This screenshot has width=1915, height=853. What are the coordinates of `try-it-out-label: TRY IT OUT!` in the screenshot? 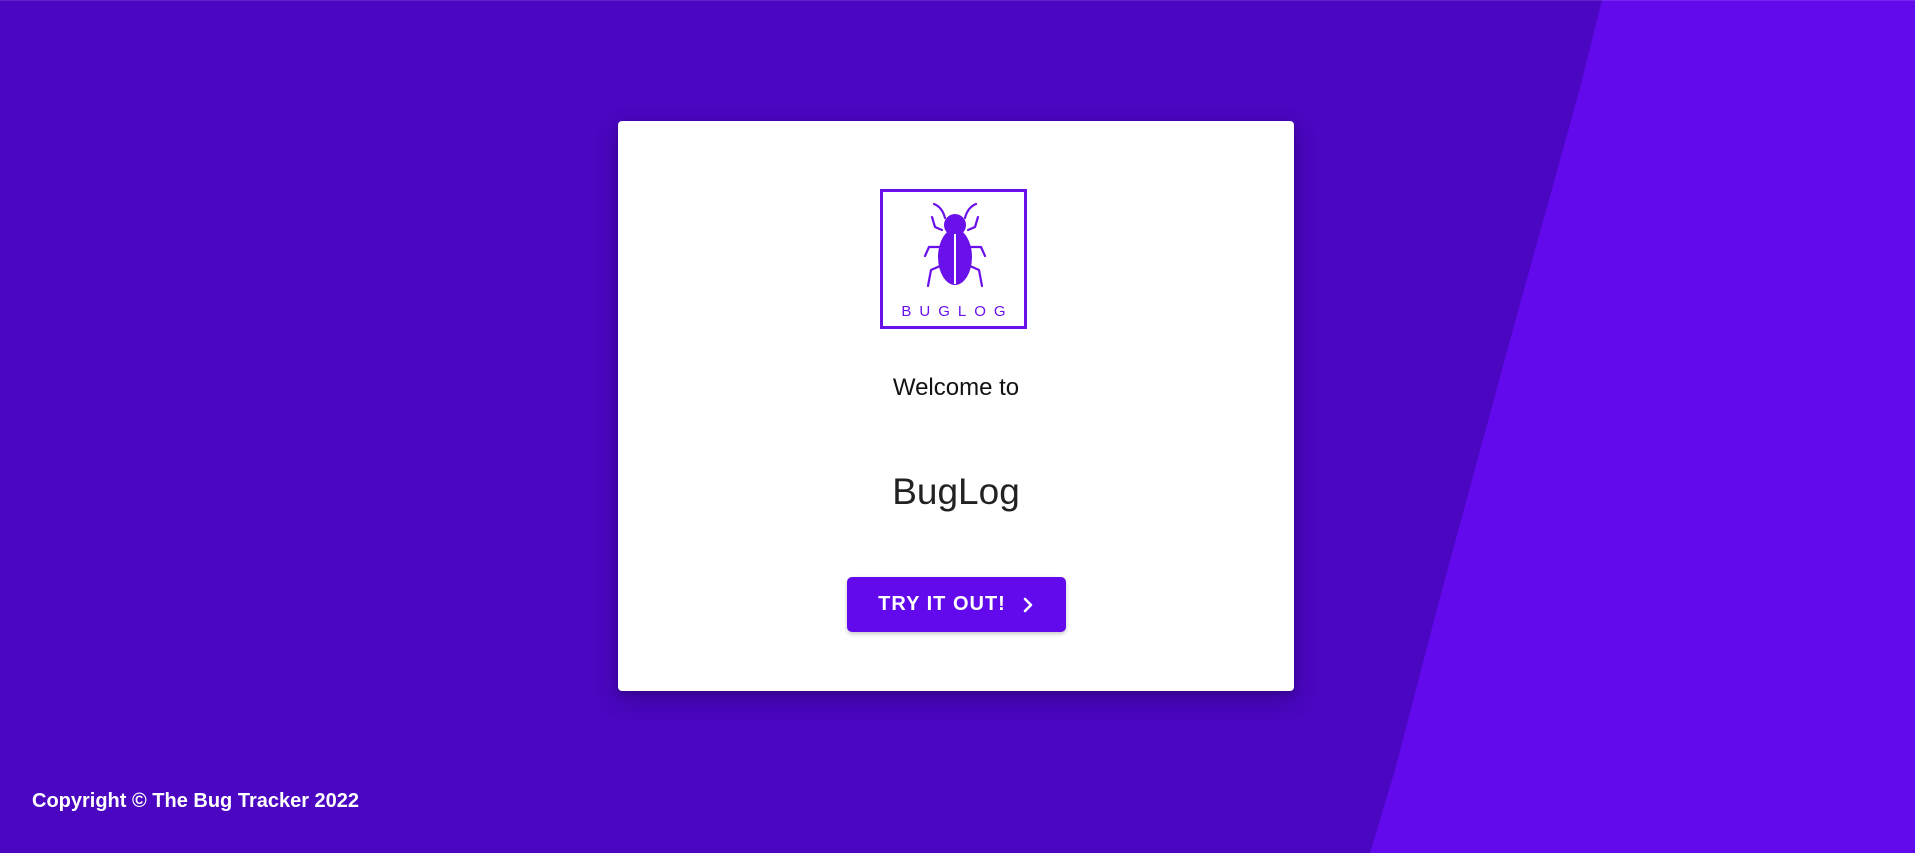 It's located at (942, 604).